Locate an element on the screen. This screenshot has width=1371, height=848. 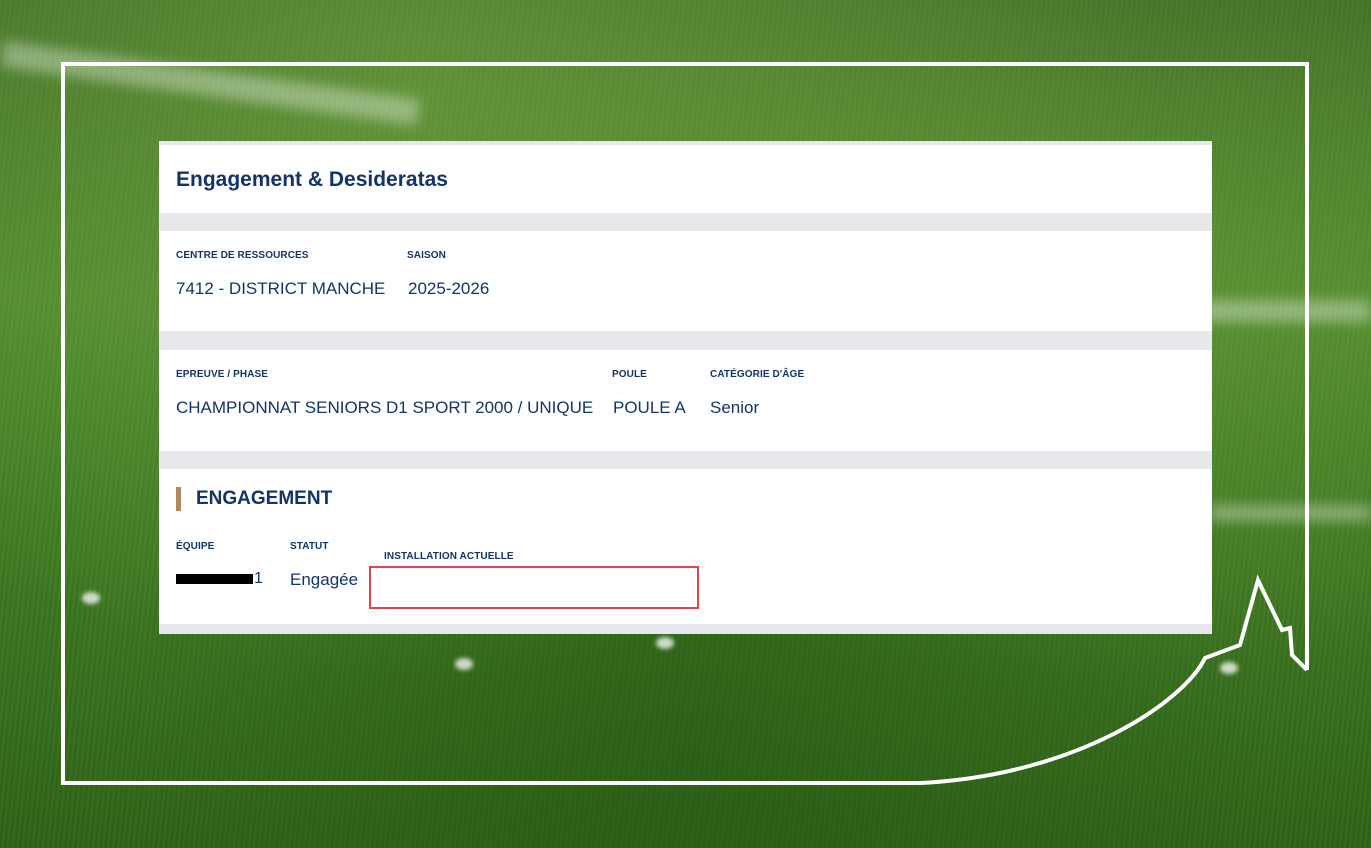
statut-label: STATUT is located at coordinates (309, 546).